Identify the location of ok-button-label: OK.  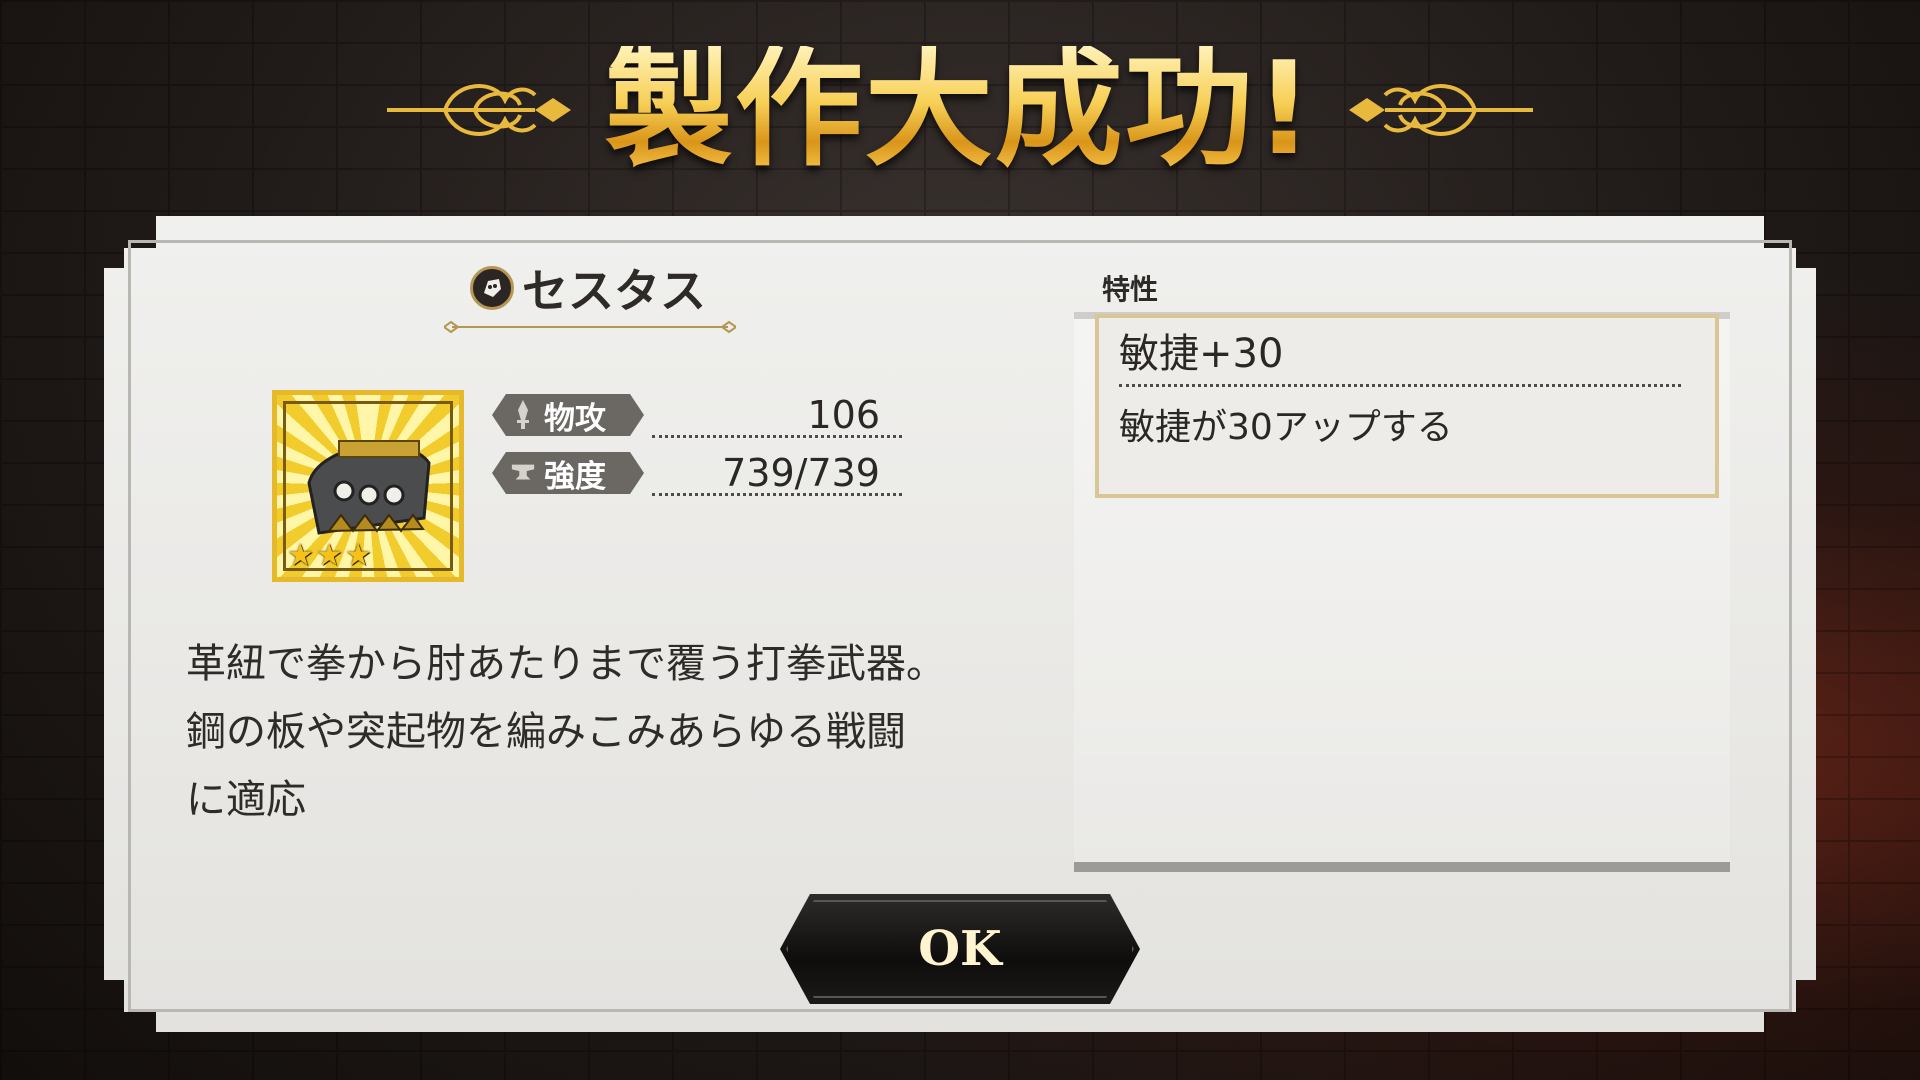
(960, 949).